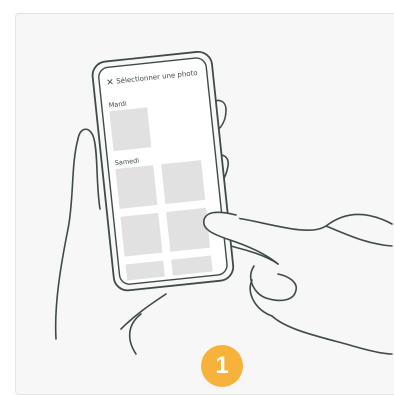 Image resolution: width=394 pixels, height=395 pixels. I want to click on right-hand-upper, so click(359, 236).